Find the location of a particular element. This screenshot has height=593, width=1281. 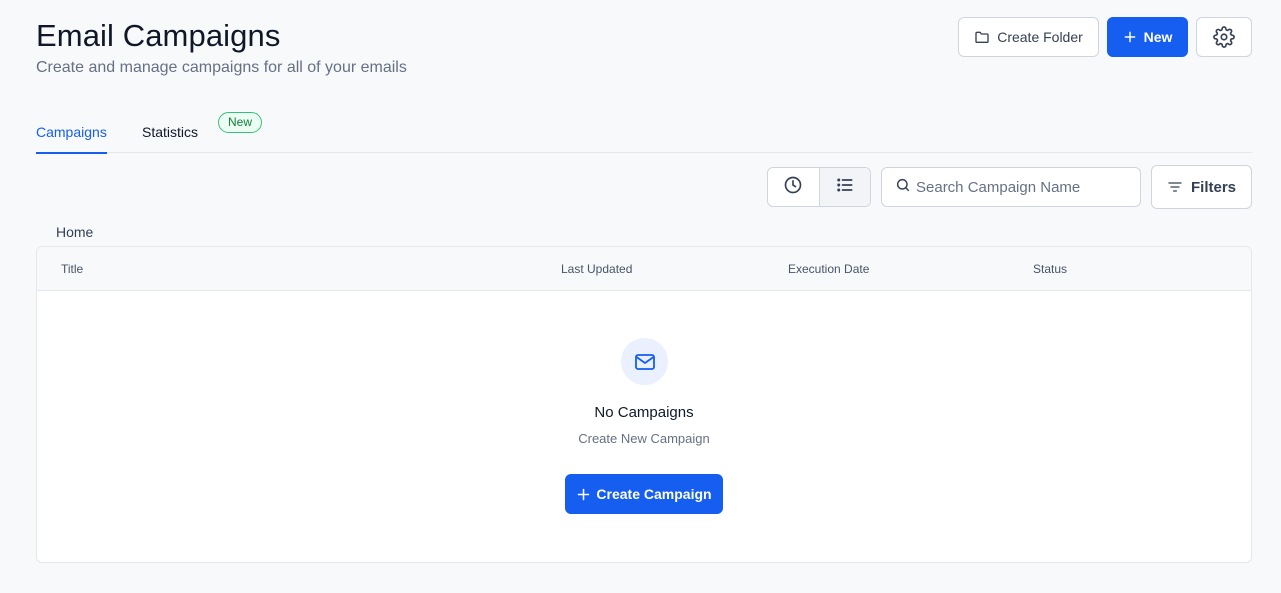

mail-icon is located at coordinates (644, 361).